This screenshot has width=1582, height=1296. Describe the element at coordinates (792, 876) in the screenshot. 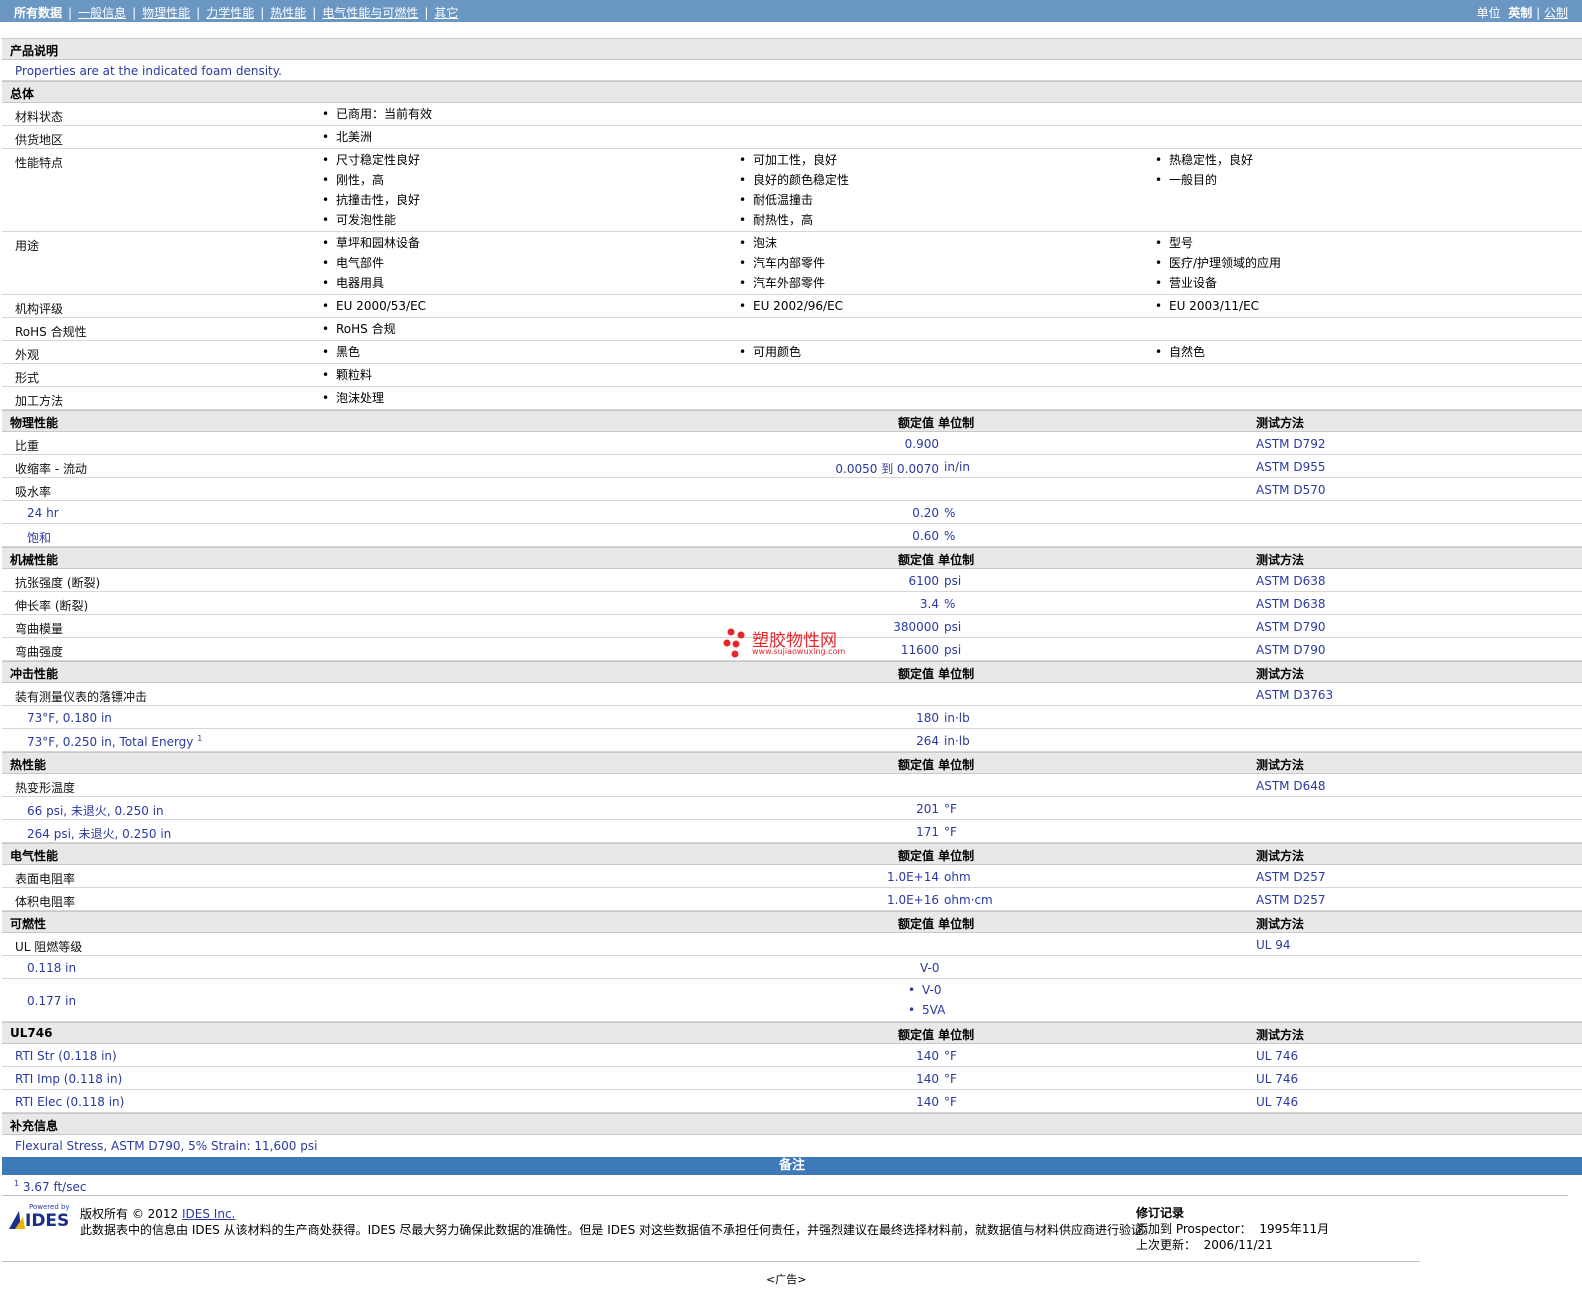

I see `row-surface-resistivity: 表面电阻率 1.0E+14 ohm ASTM D257` at that location.